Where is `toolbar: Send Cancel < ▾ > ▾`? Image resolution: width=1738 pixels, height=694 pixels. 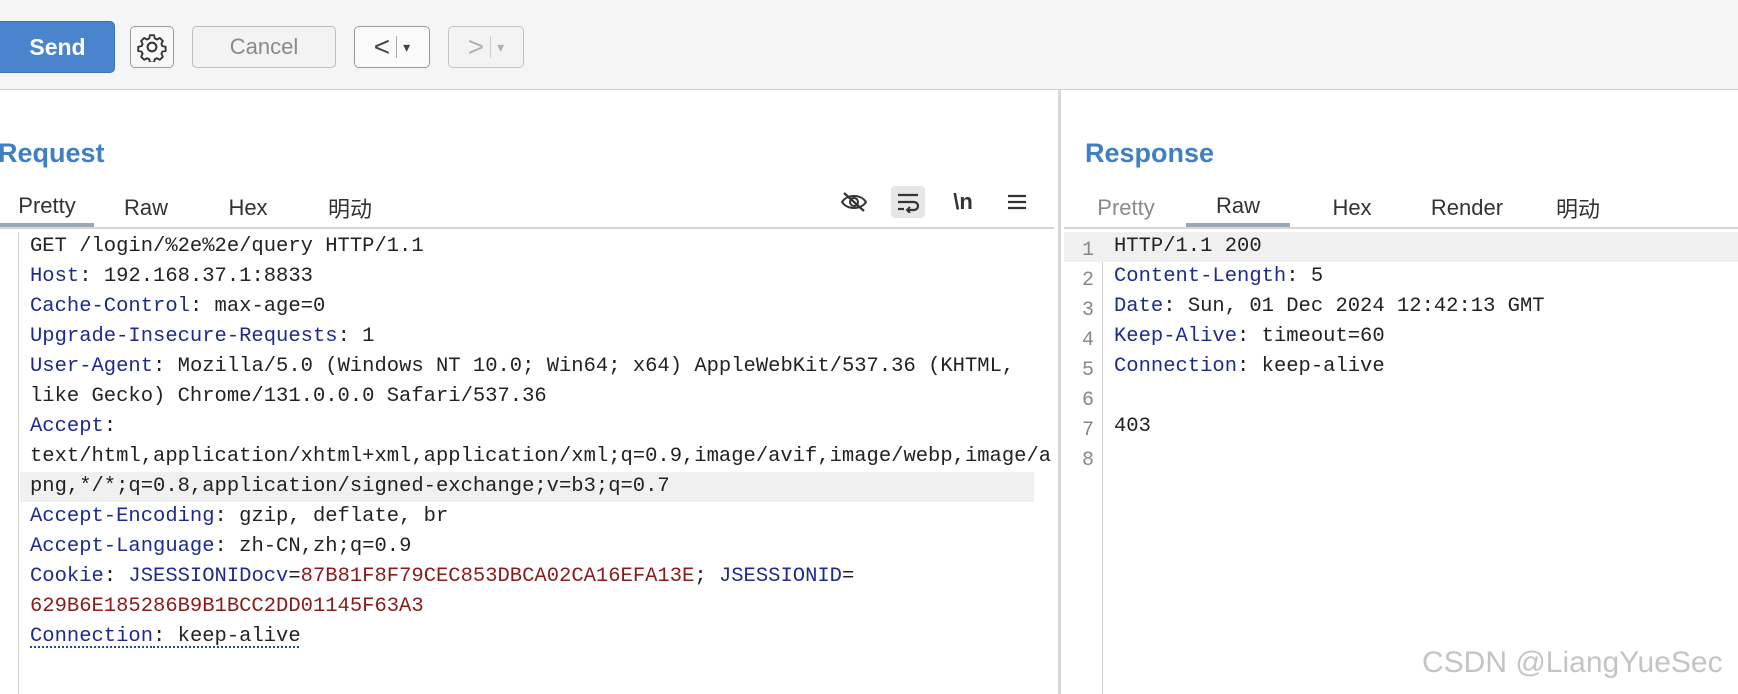
toolbar: Send Cancel < ▾ > ▾ is located at coordinates (869, 45).